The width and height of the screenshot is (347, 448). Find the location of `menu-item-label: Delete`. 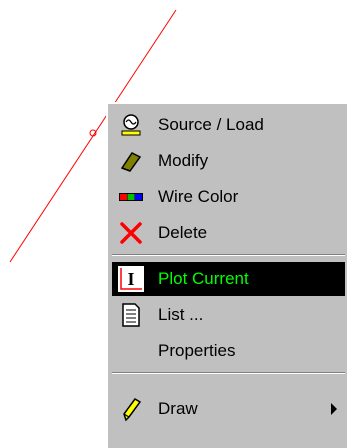

menu-item-label: Delete is located at coordinates (183, 232).